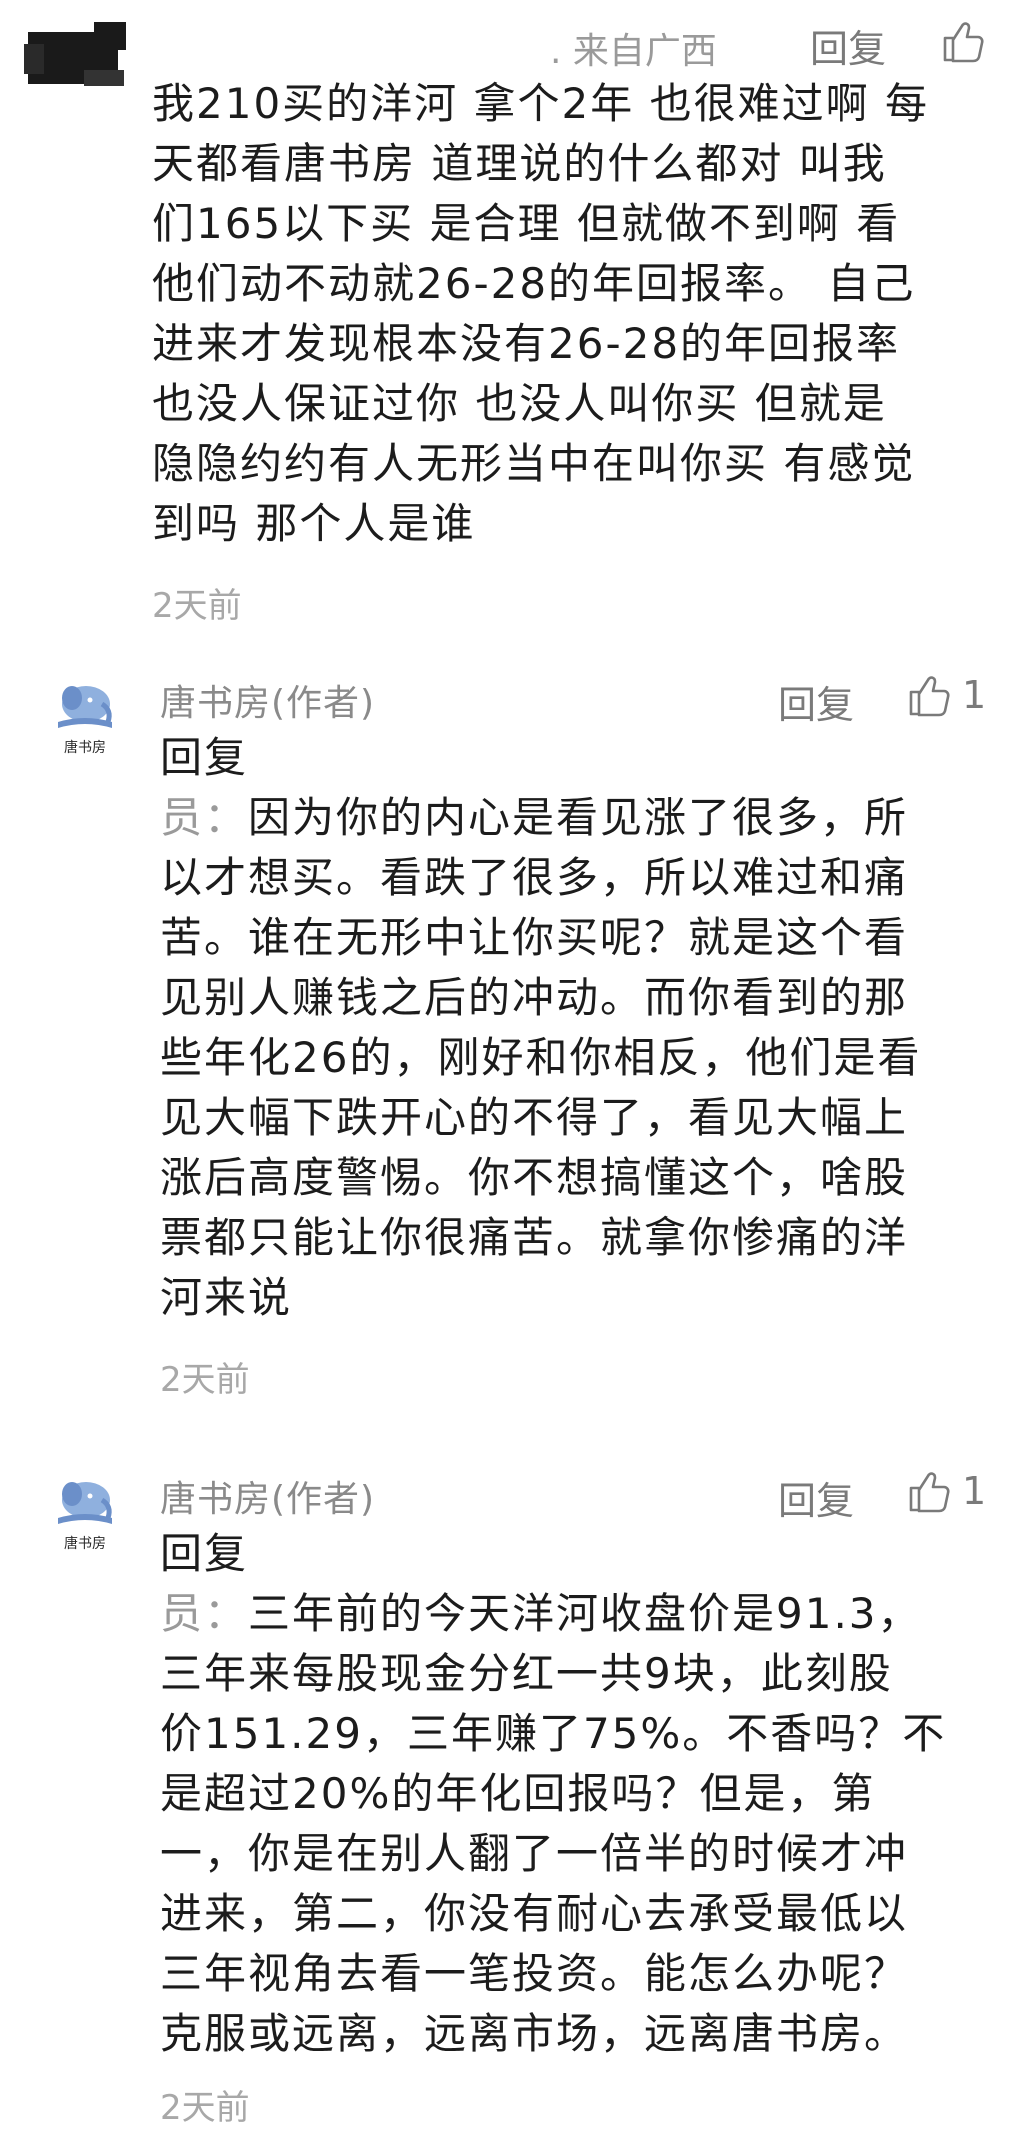 Image resolution: width=1019 pixels, height=2130 pixels. Describe the element at coordinates (526, 343) in the screenshot. I see `comment-line: 进来才发现根本没有26-28的年回报率` at that location.